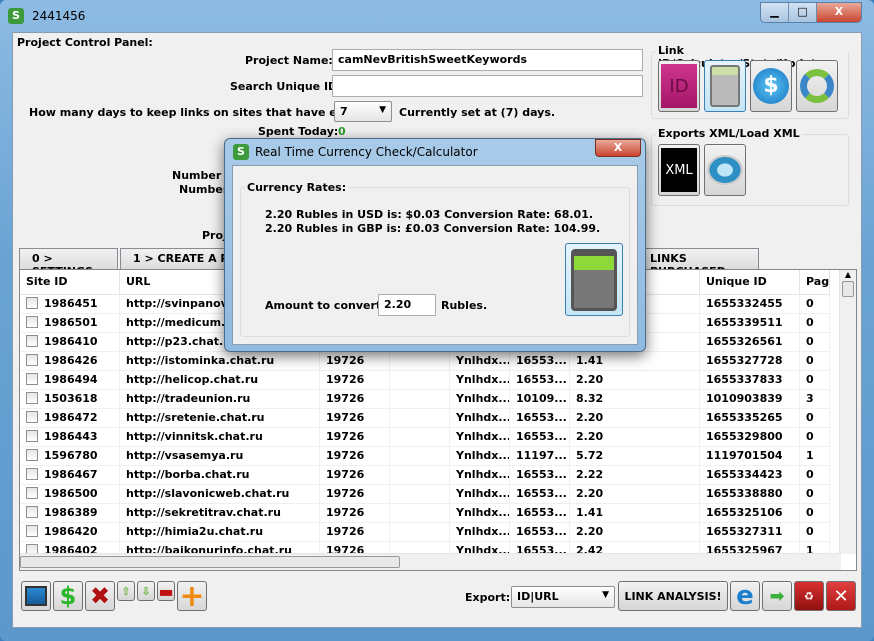  Describe the element at coordinates (725, 170) in the screenshot. I see `load-xml-button` at that location.